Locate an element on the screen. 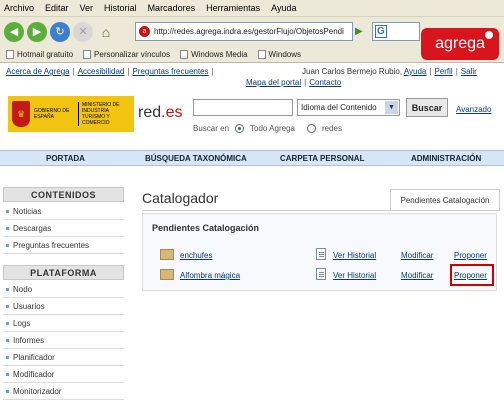 Image resolution: width=504 pixels, height=404 pixels. bookmark-hotmail: Hotmail gratuito is located at coordinates (39, 54).